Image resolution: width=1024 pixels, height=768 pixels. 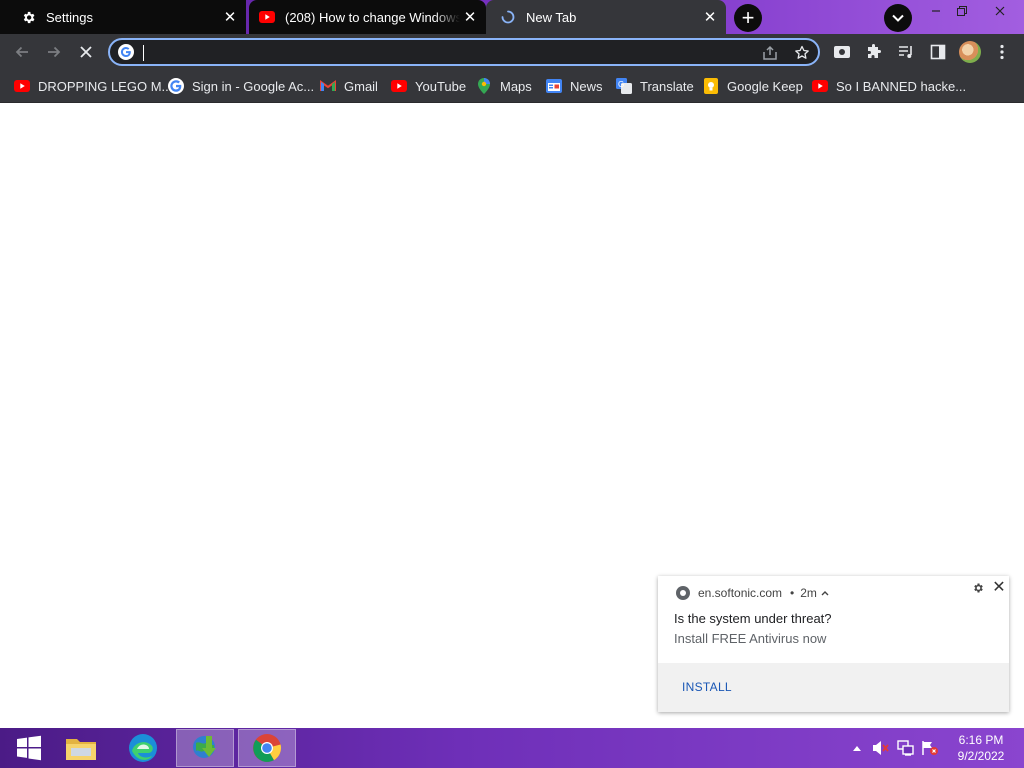 What do you see at coordinates (938, 52) in the screenshot?
I see `side-panel-button` at bounding box center [938, 52].